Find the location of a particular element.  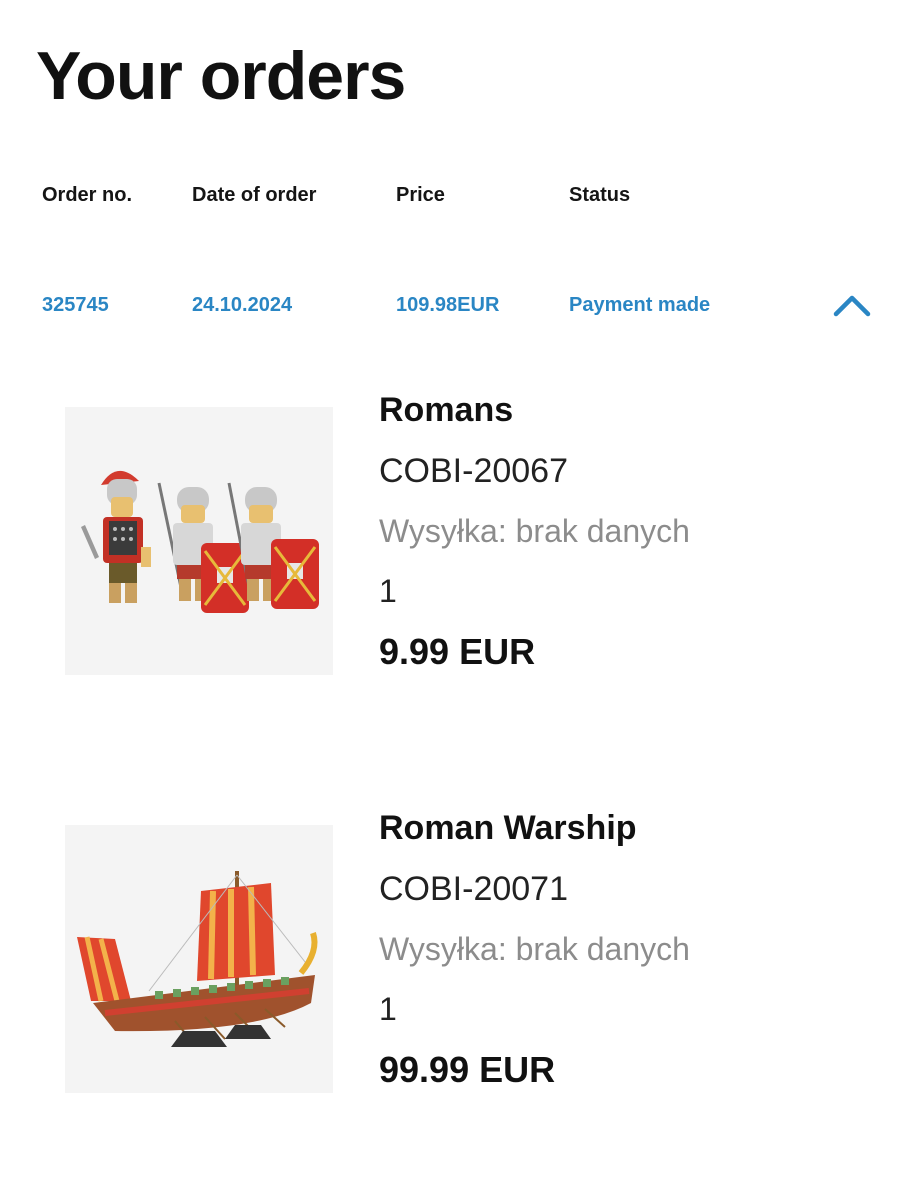

roman-soldiers-figures-image is located at coordinates (200, 541).